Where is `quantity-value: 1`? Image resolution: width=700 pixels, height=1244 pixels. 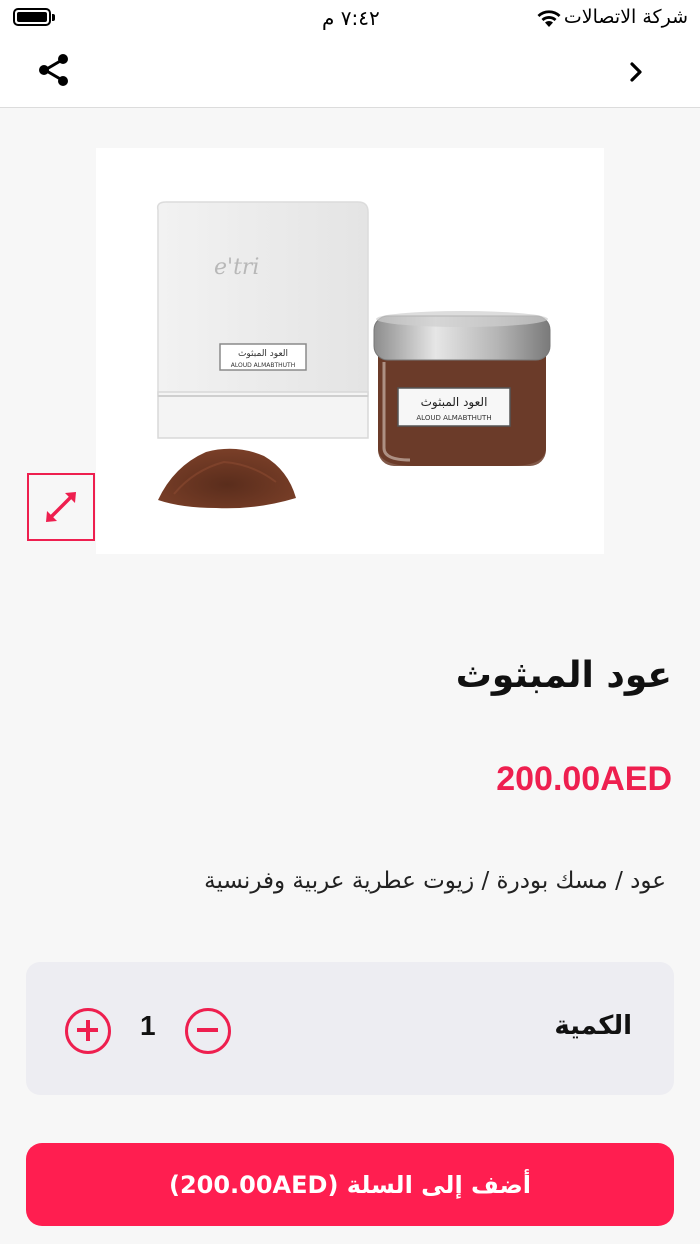 quantity-value: 1 is located at coordinates (148, 1025).